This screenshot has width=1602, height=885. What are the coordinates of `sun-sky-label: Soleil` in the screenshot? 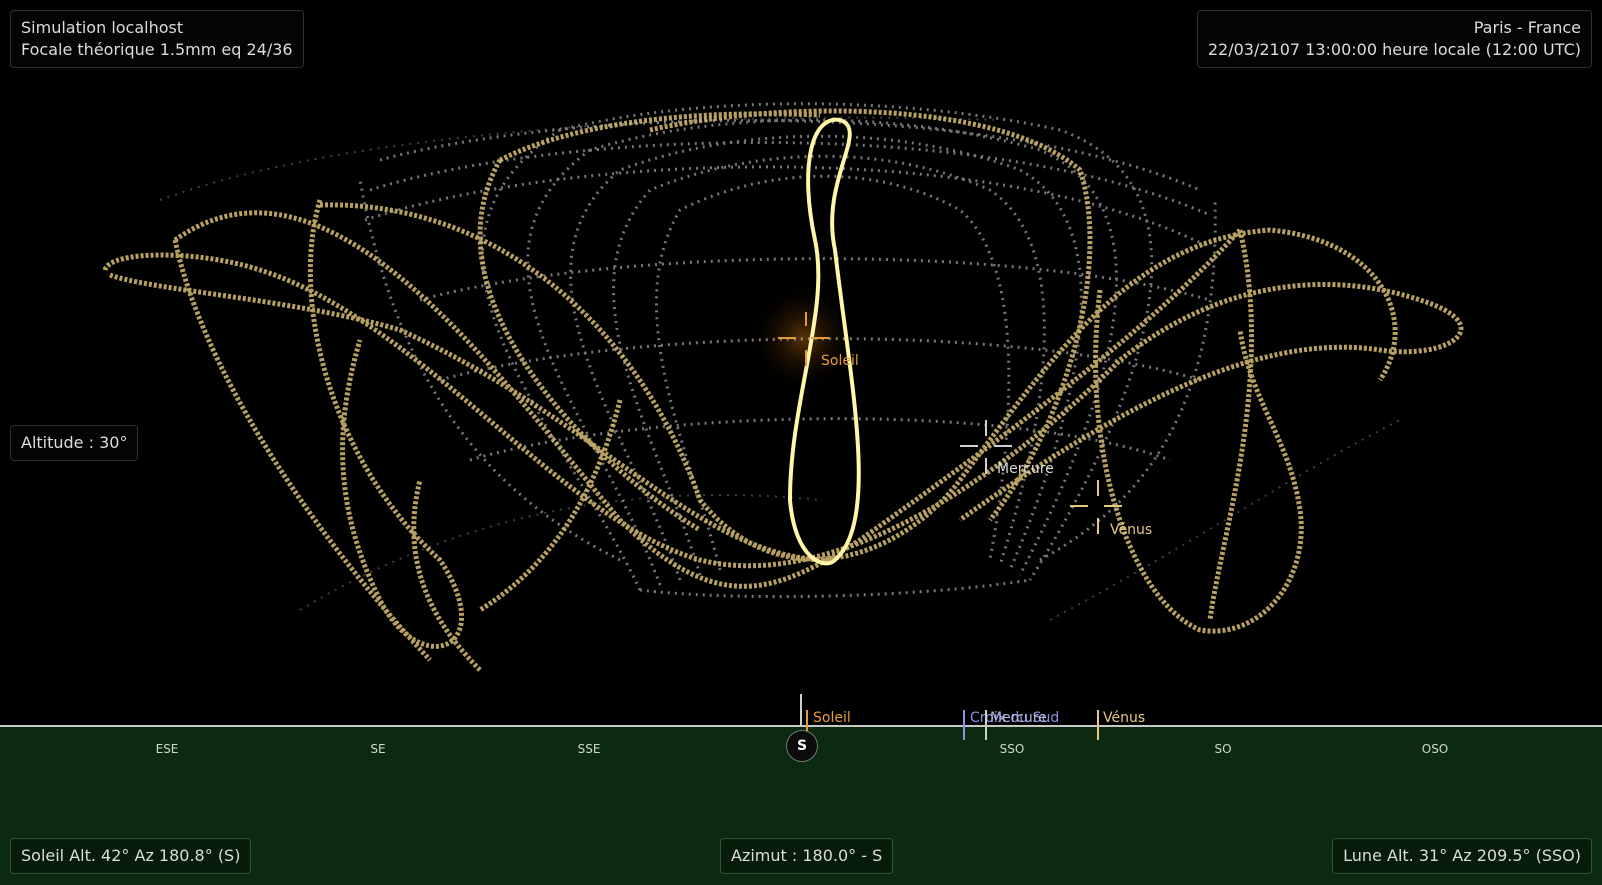 It's located at (840, 361).